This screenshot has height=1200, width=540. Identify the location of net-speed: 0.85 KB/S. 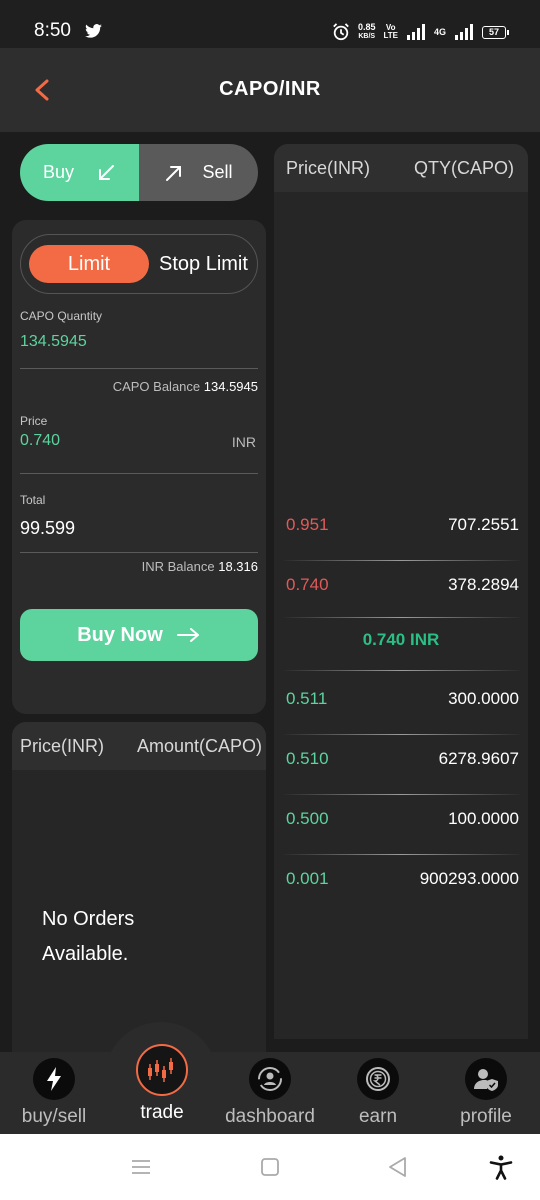
(366, 31).